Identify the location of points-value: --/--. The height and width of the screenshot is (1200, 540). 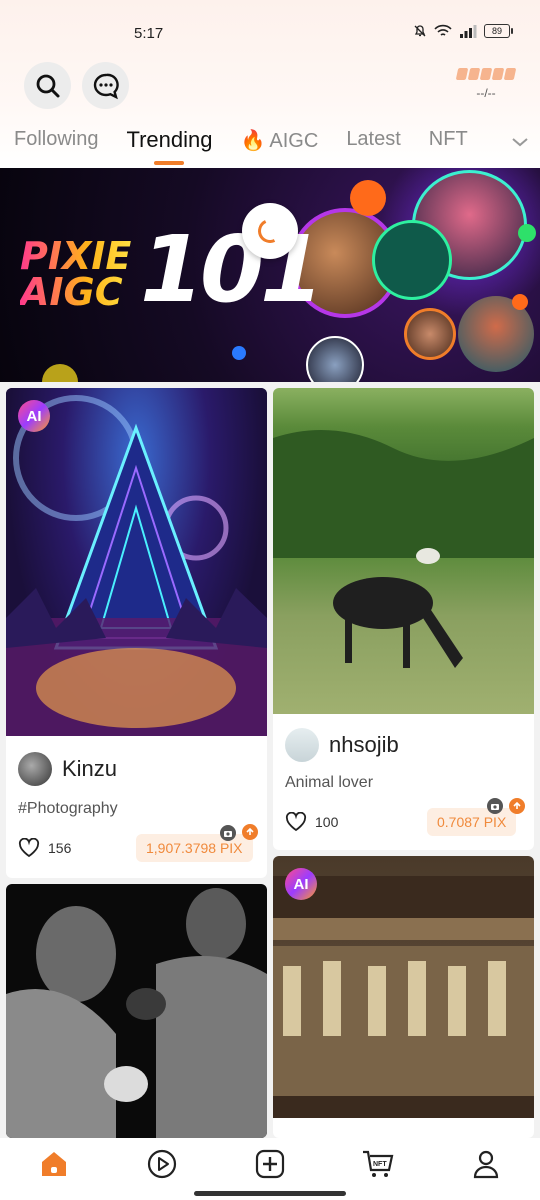
(486, 93).